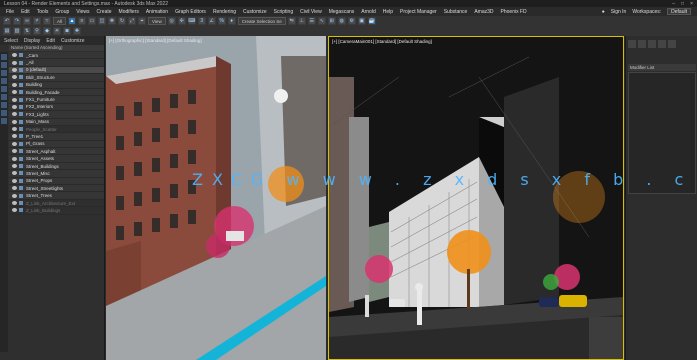 Image resolution: width=697 pixels, height=360 pixels. I want to click on scene-explorer-row: Street_Asphalt, so click(56, 152).